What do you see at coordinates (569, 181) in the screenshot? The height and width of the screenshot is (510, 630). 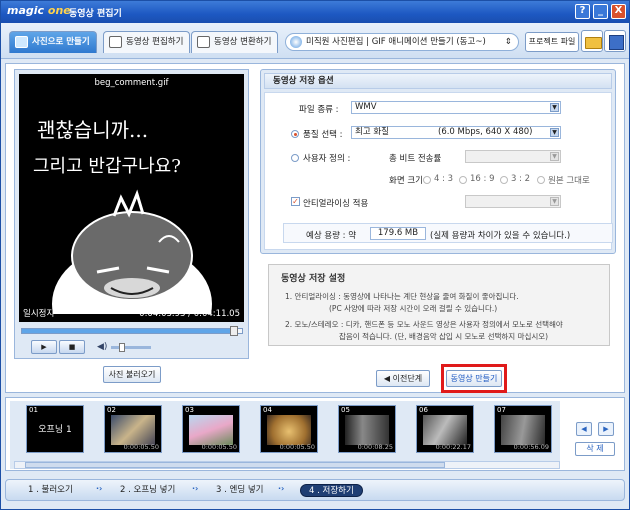 I see `ratio-original-label: 원본 그대로` at bounding box center [569, 181].